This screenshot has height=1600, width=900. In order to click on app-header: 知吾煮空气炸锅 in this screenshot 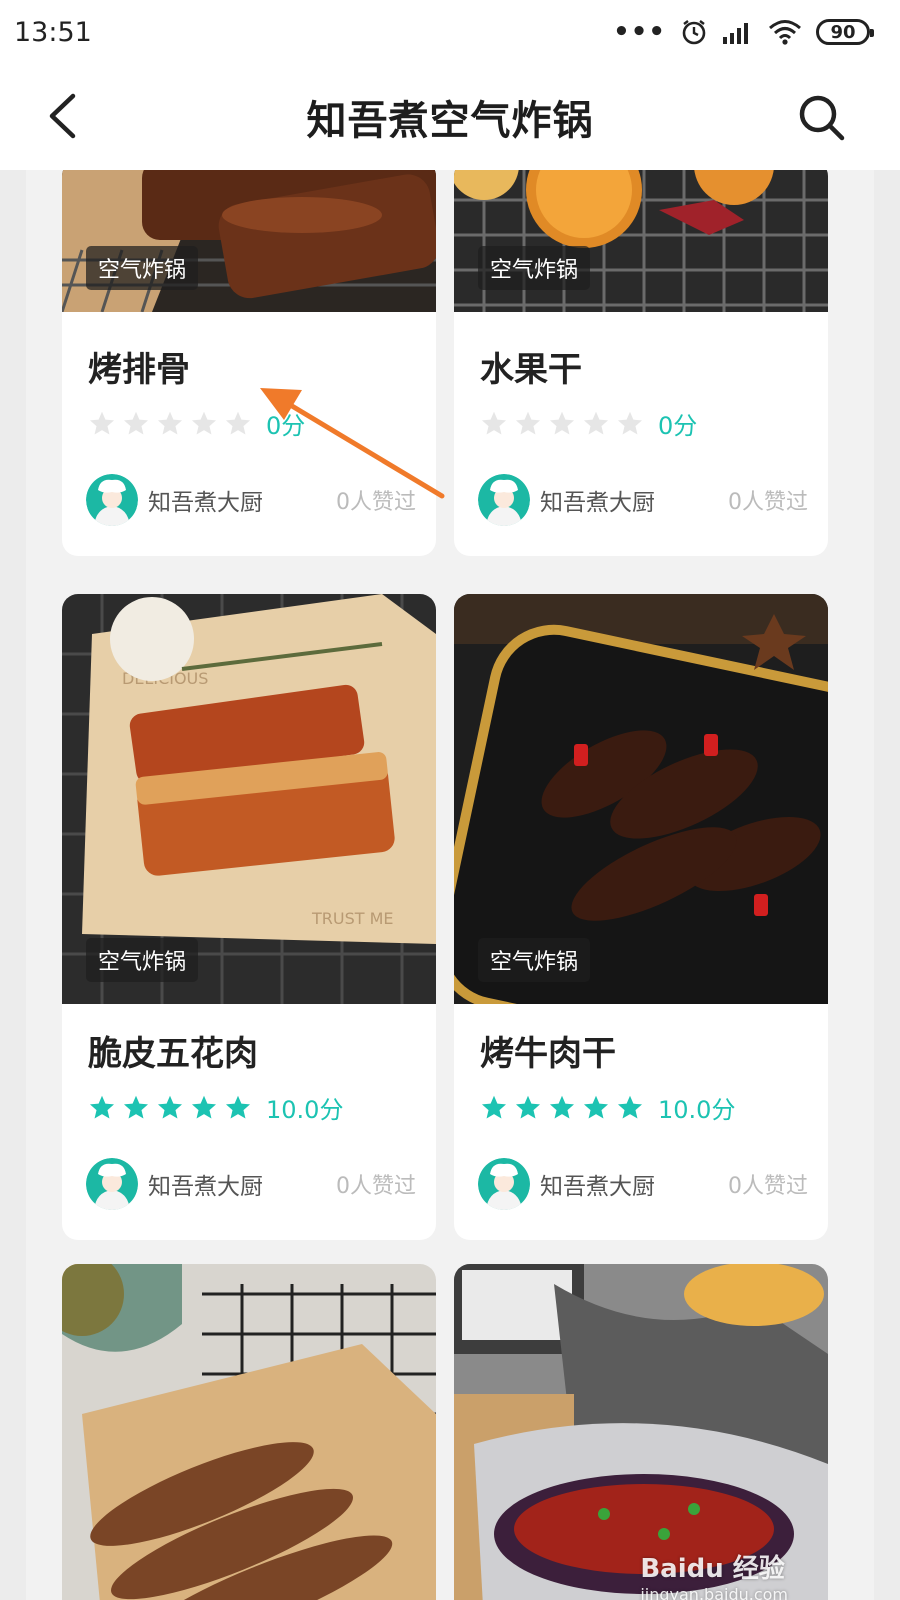, I will do `click(450, 117)`.